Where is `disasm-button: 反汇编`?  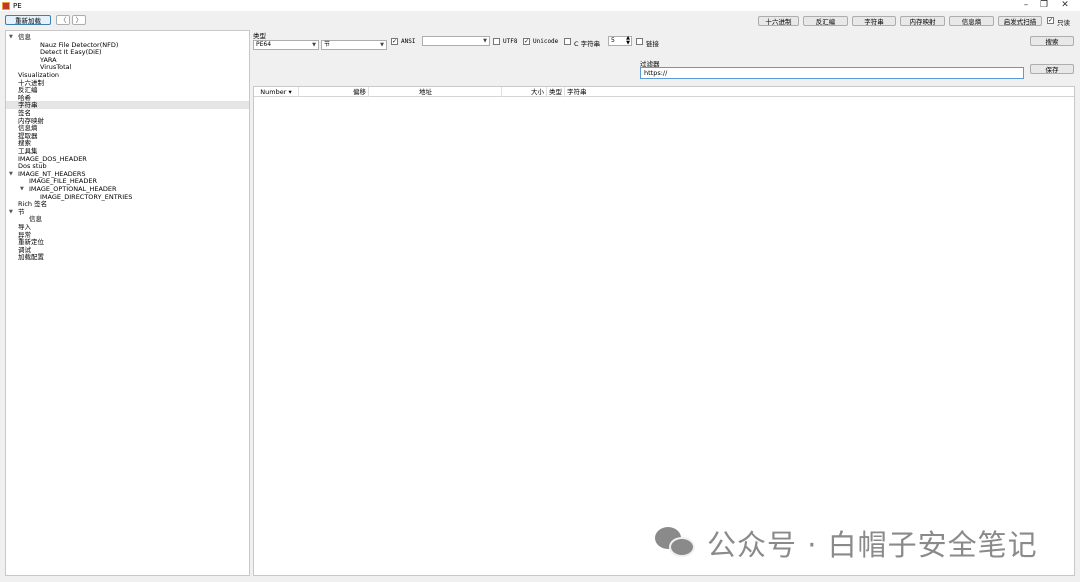
disasm-button: 反汇编 is located at coordinates (825, 21).